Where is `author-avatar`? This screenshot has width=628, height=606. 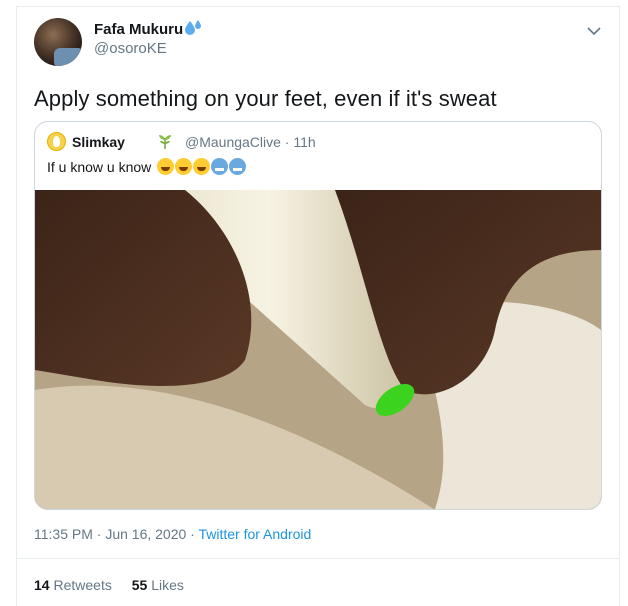
author-avatar is located at coordinates (58, 42).